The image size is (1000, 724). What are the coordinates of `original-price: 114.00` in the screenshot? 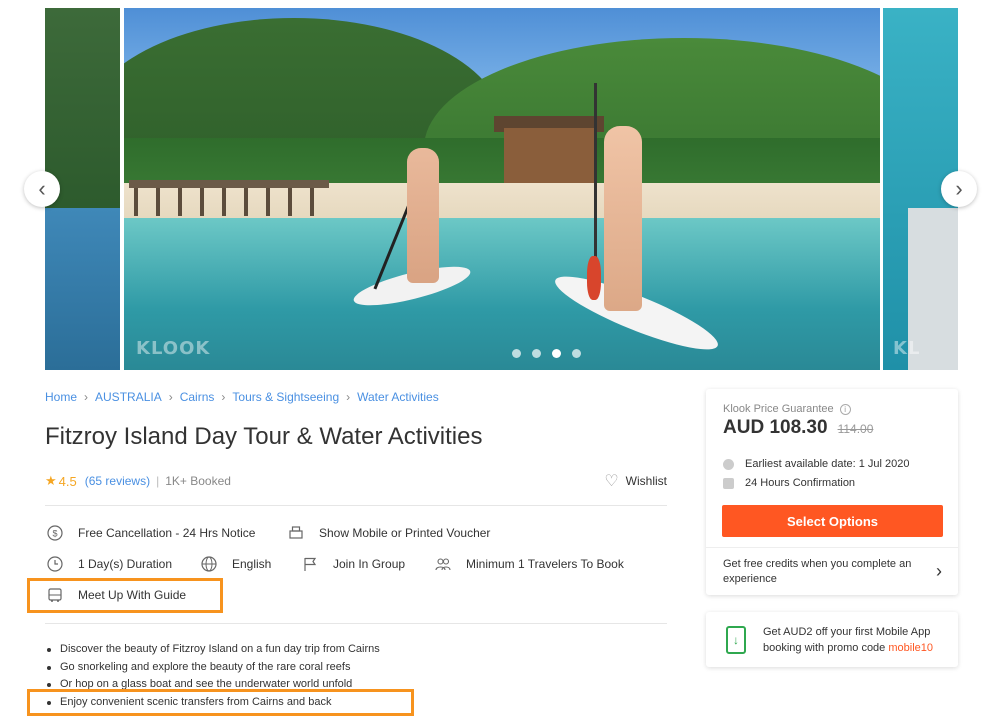 It's located at (855, 429).